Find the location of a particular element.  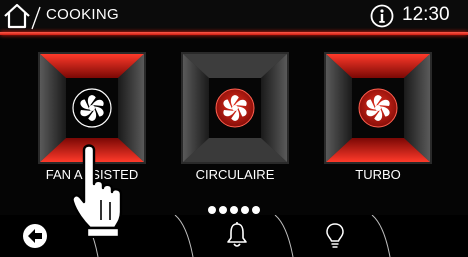

mode-turbo-button is located at coordinates (378, 108).